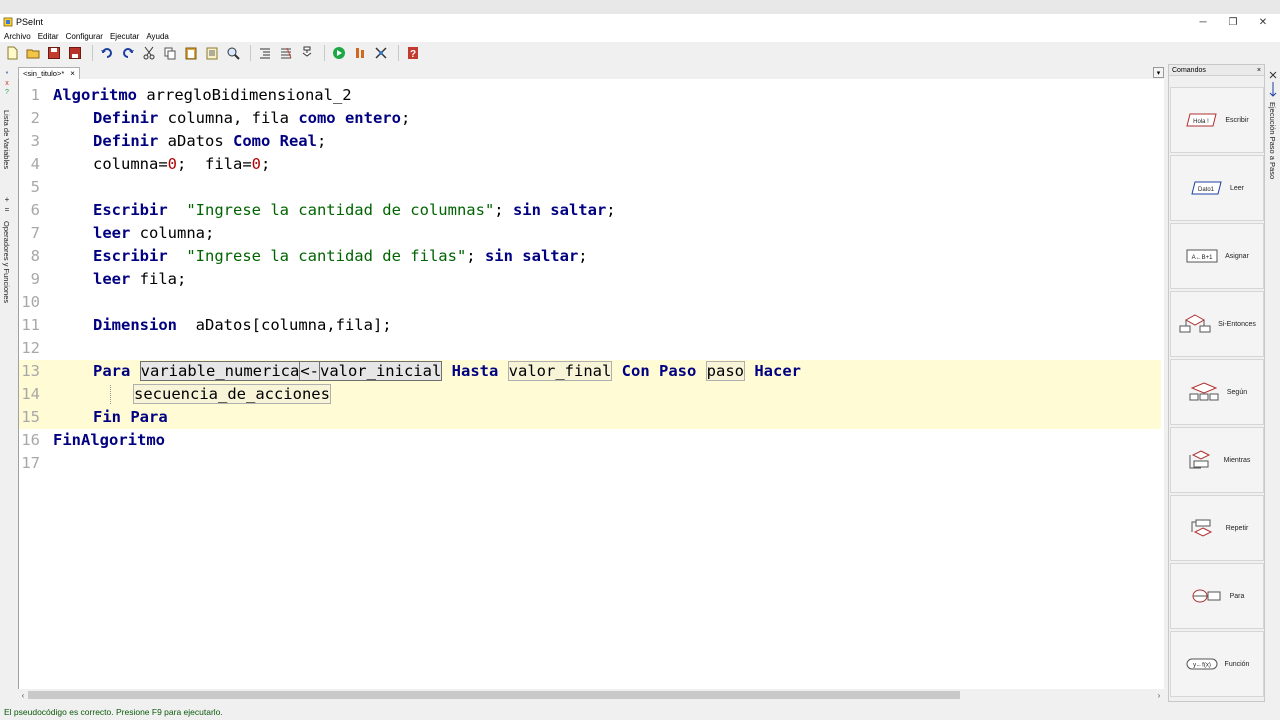 Image resolution: width=1280 pixels, height=720 pixels. What do you see at coordinates (590, 141) in the screenshot?
I see `code-line: 3 Definir aDatos Como Real;` at bounding box center [590, 141].